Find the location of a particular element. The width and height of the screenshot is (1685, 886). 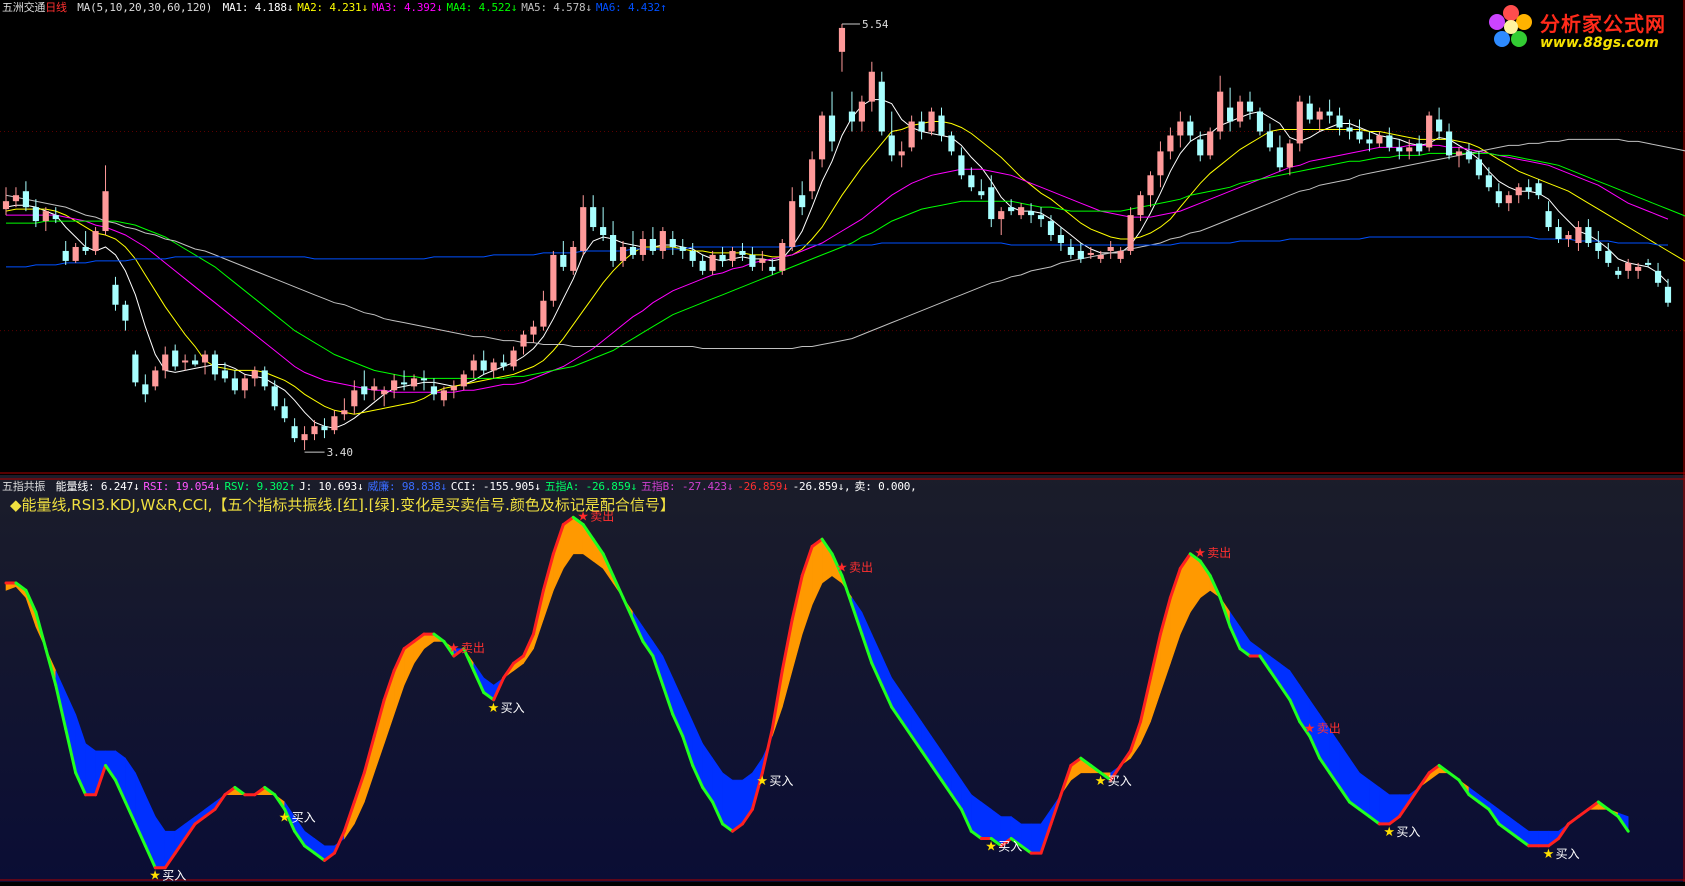

indicator-name: 五指共振 is located at coordinates (24, 486).